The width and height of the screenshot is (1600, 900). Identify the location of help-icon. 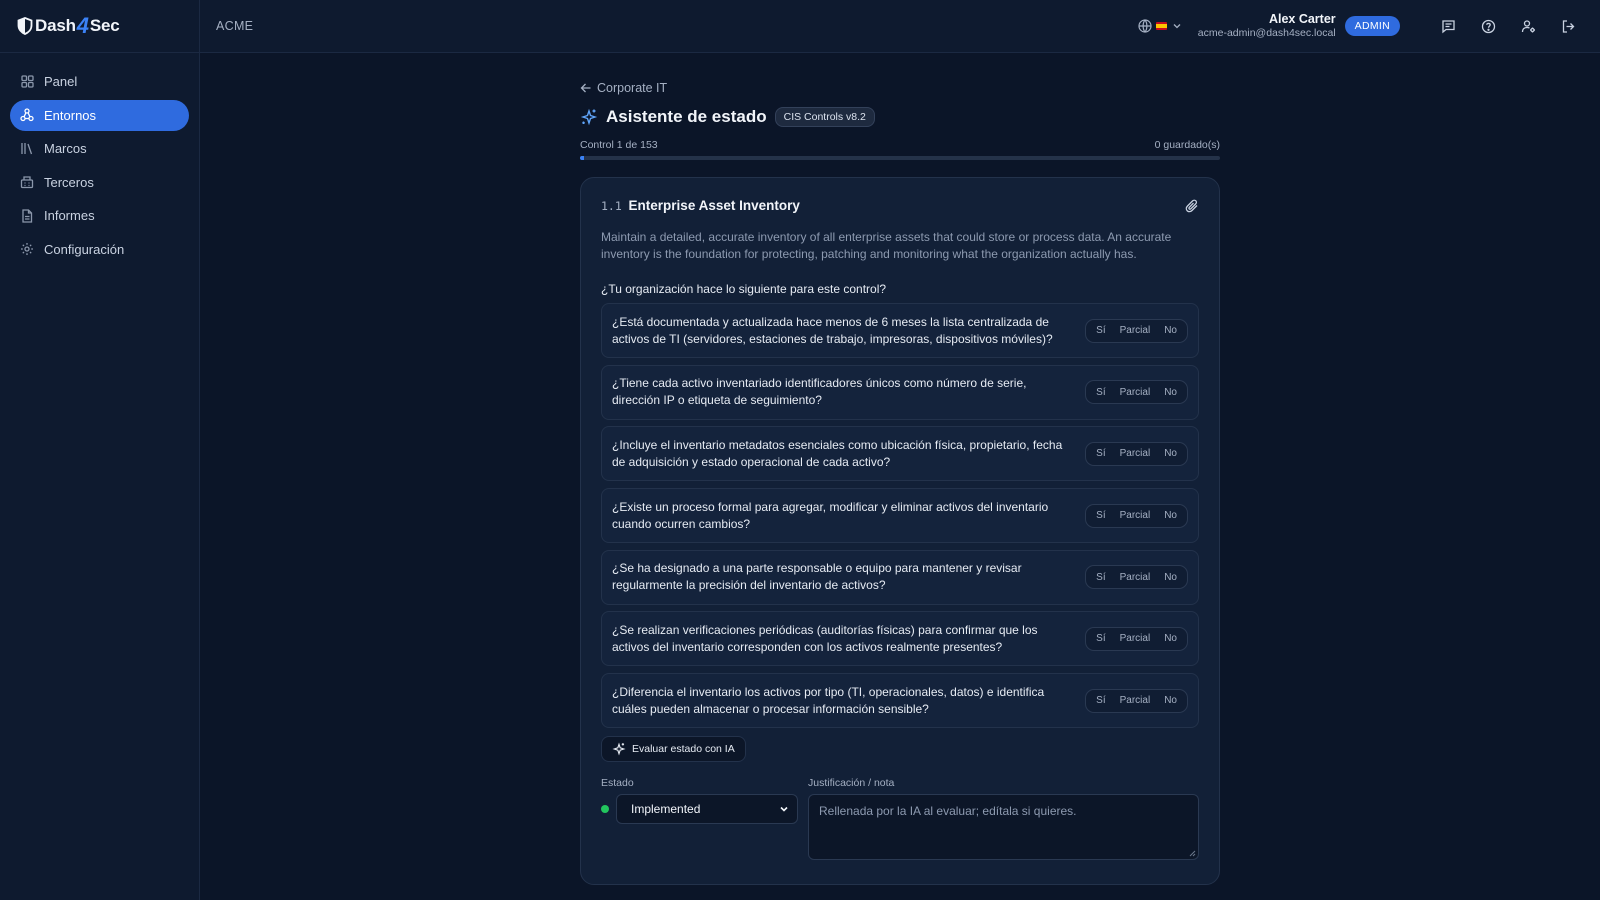
(1488, 26).